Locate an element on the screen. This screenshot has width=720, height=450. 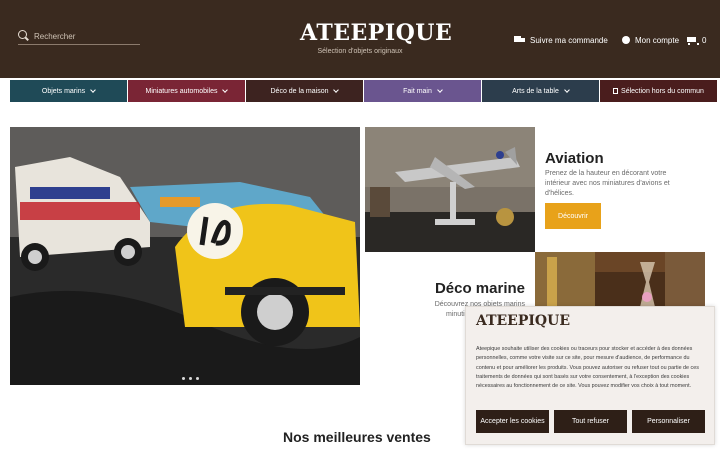
site-logo: ATEEPIQUE Sélection d'objets originaux is located at coordinates (376, 37).